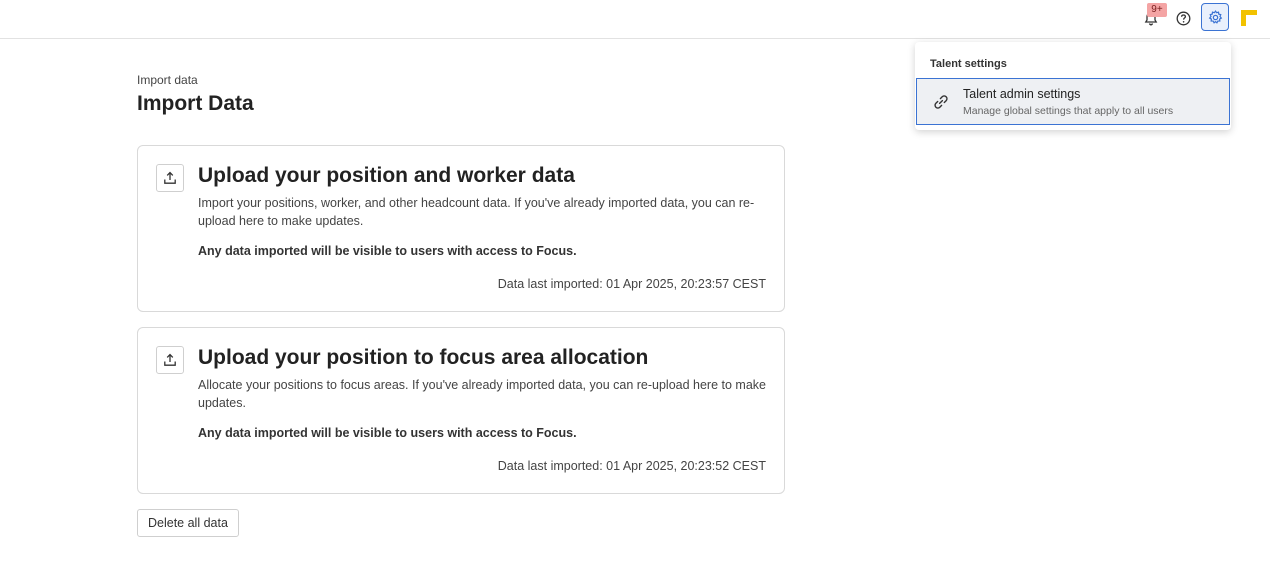  I want to click on delete-all-data-button: Delete all data, so click(188, 523).